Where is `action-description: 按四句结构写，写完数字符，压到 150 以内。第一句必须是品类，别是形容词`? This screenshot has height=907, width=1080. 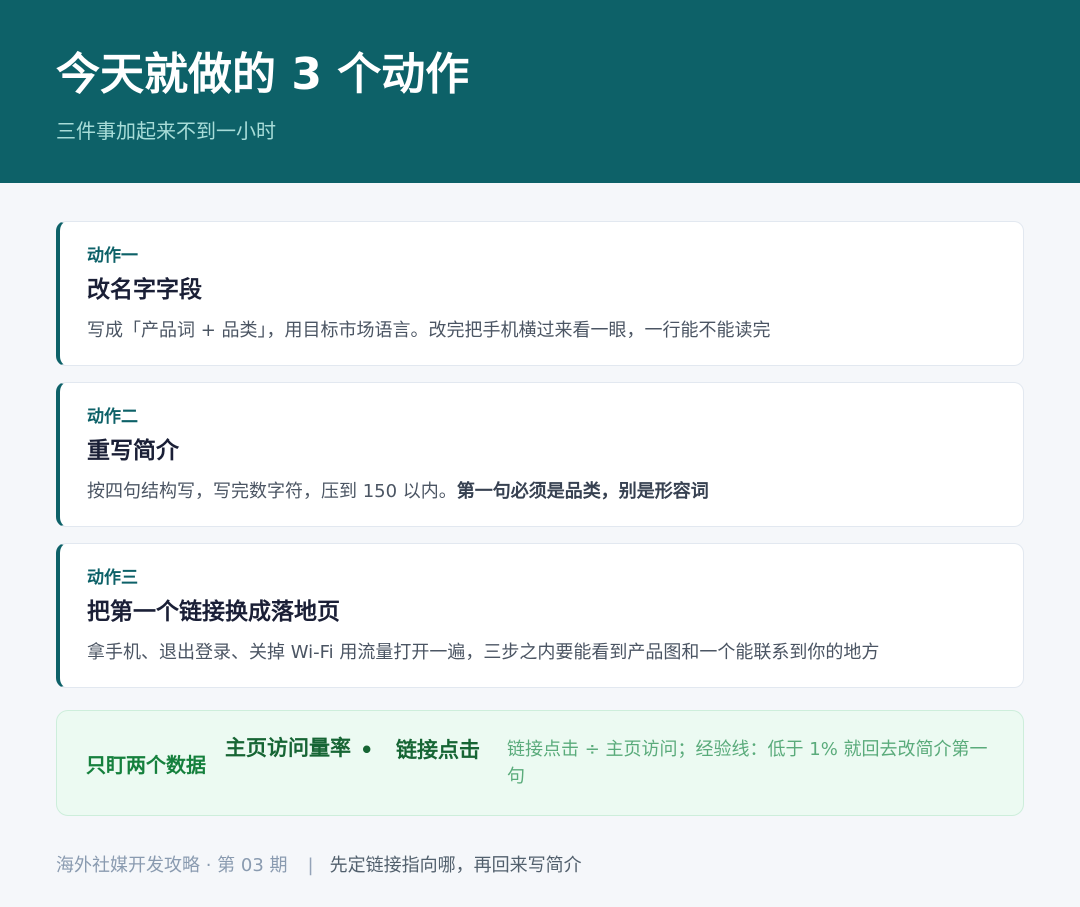 action-description: 按四句结构写，写完数字符，压到 150 以内。第一句必须是品类，别是形容词 is located at coordinates (398, 492).